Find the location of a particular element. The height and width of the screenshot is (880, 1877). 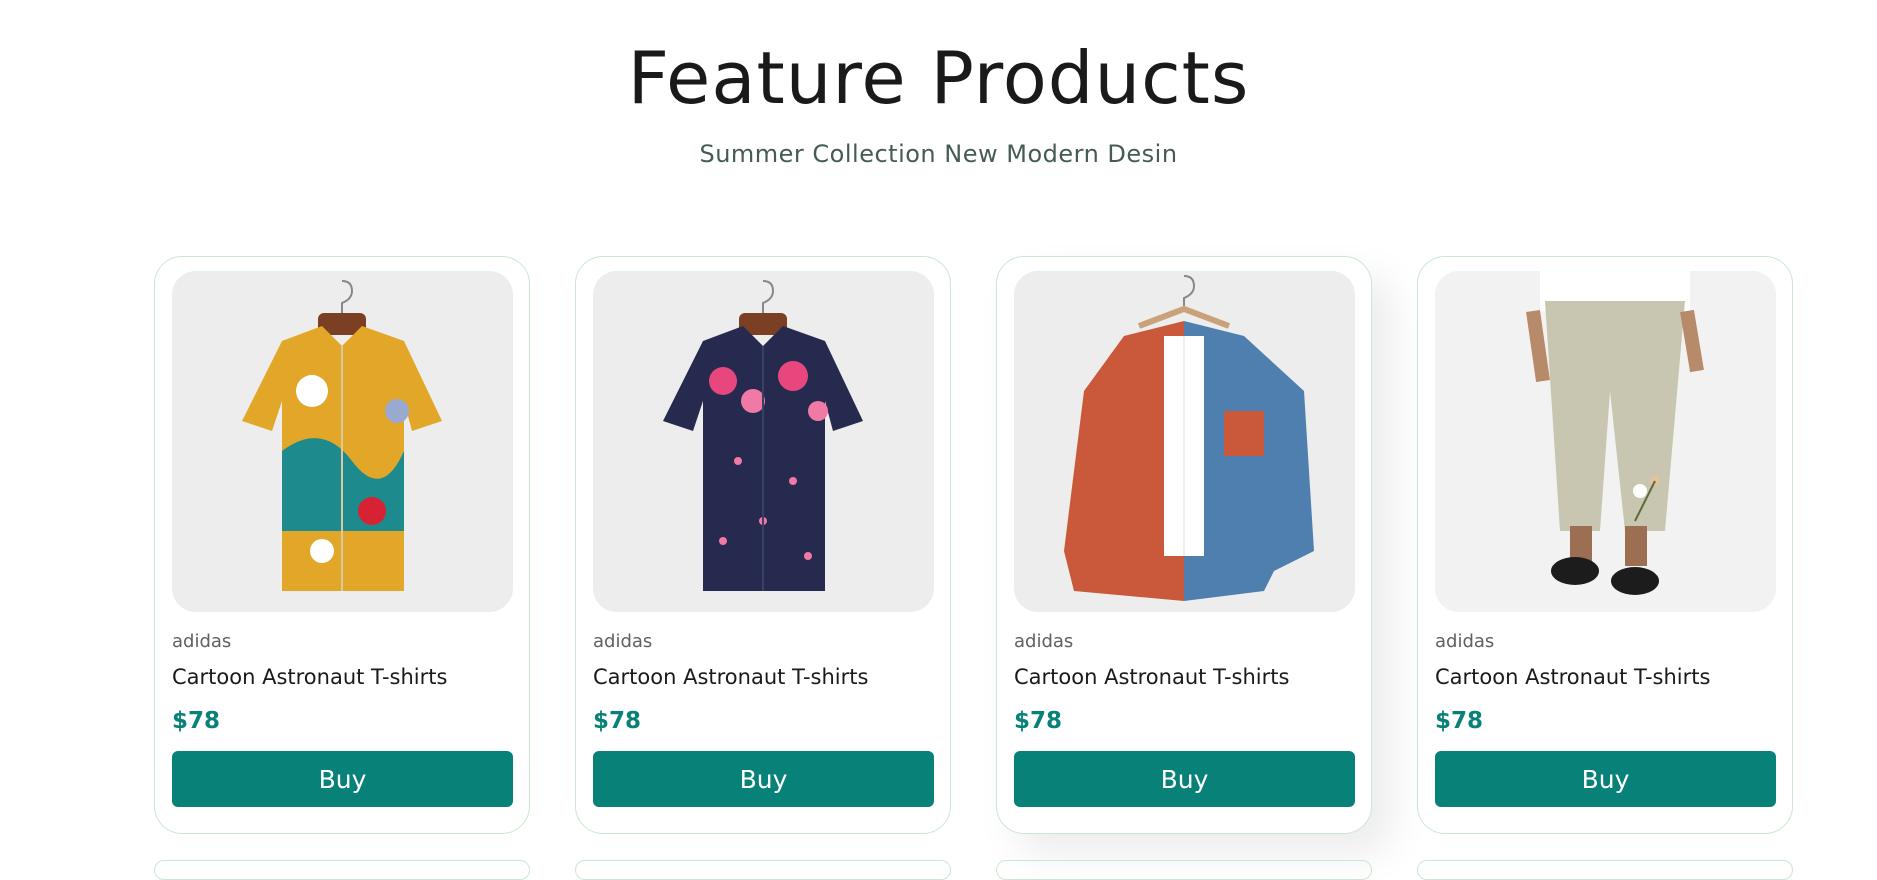

linen-pants-image is located at coordinates (1605, 441).